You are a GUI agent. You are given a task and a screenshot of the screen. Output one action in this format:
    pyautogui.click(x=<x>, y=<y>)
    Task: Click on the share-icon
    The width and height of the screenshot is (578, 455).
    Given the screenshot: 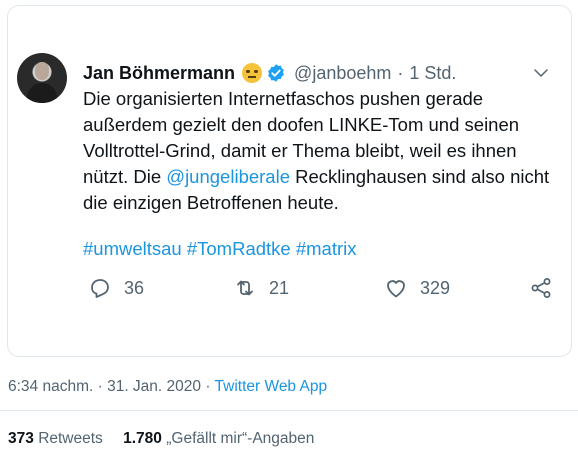 What is the action you would take?
    pyautogui.click(x=541, y=288)
    